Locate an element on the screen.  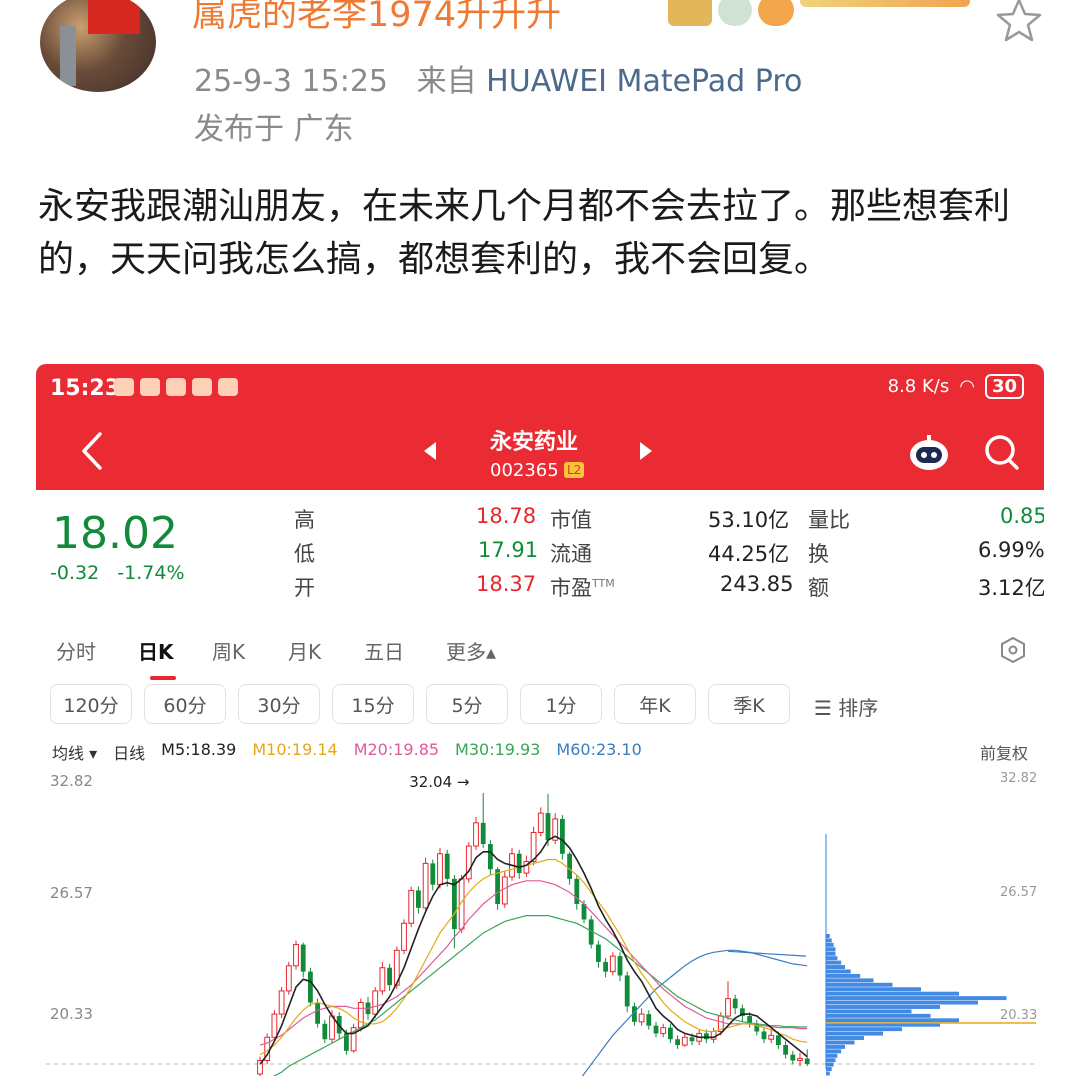
post-meta: 25-9-3 15:25 来自 HUAWEI MatePad Pro is located at coordinates (498, 78).